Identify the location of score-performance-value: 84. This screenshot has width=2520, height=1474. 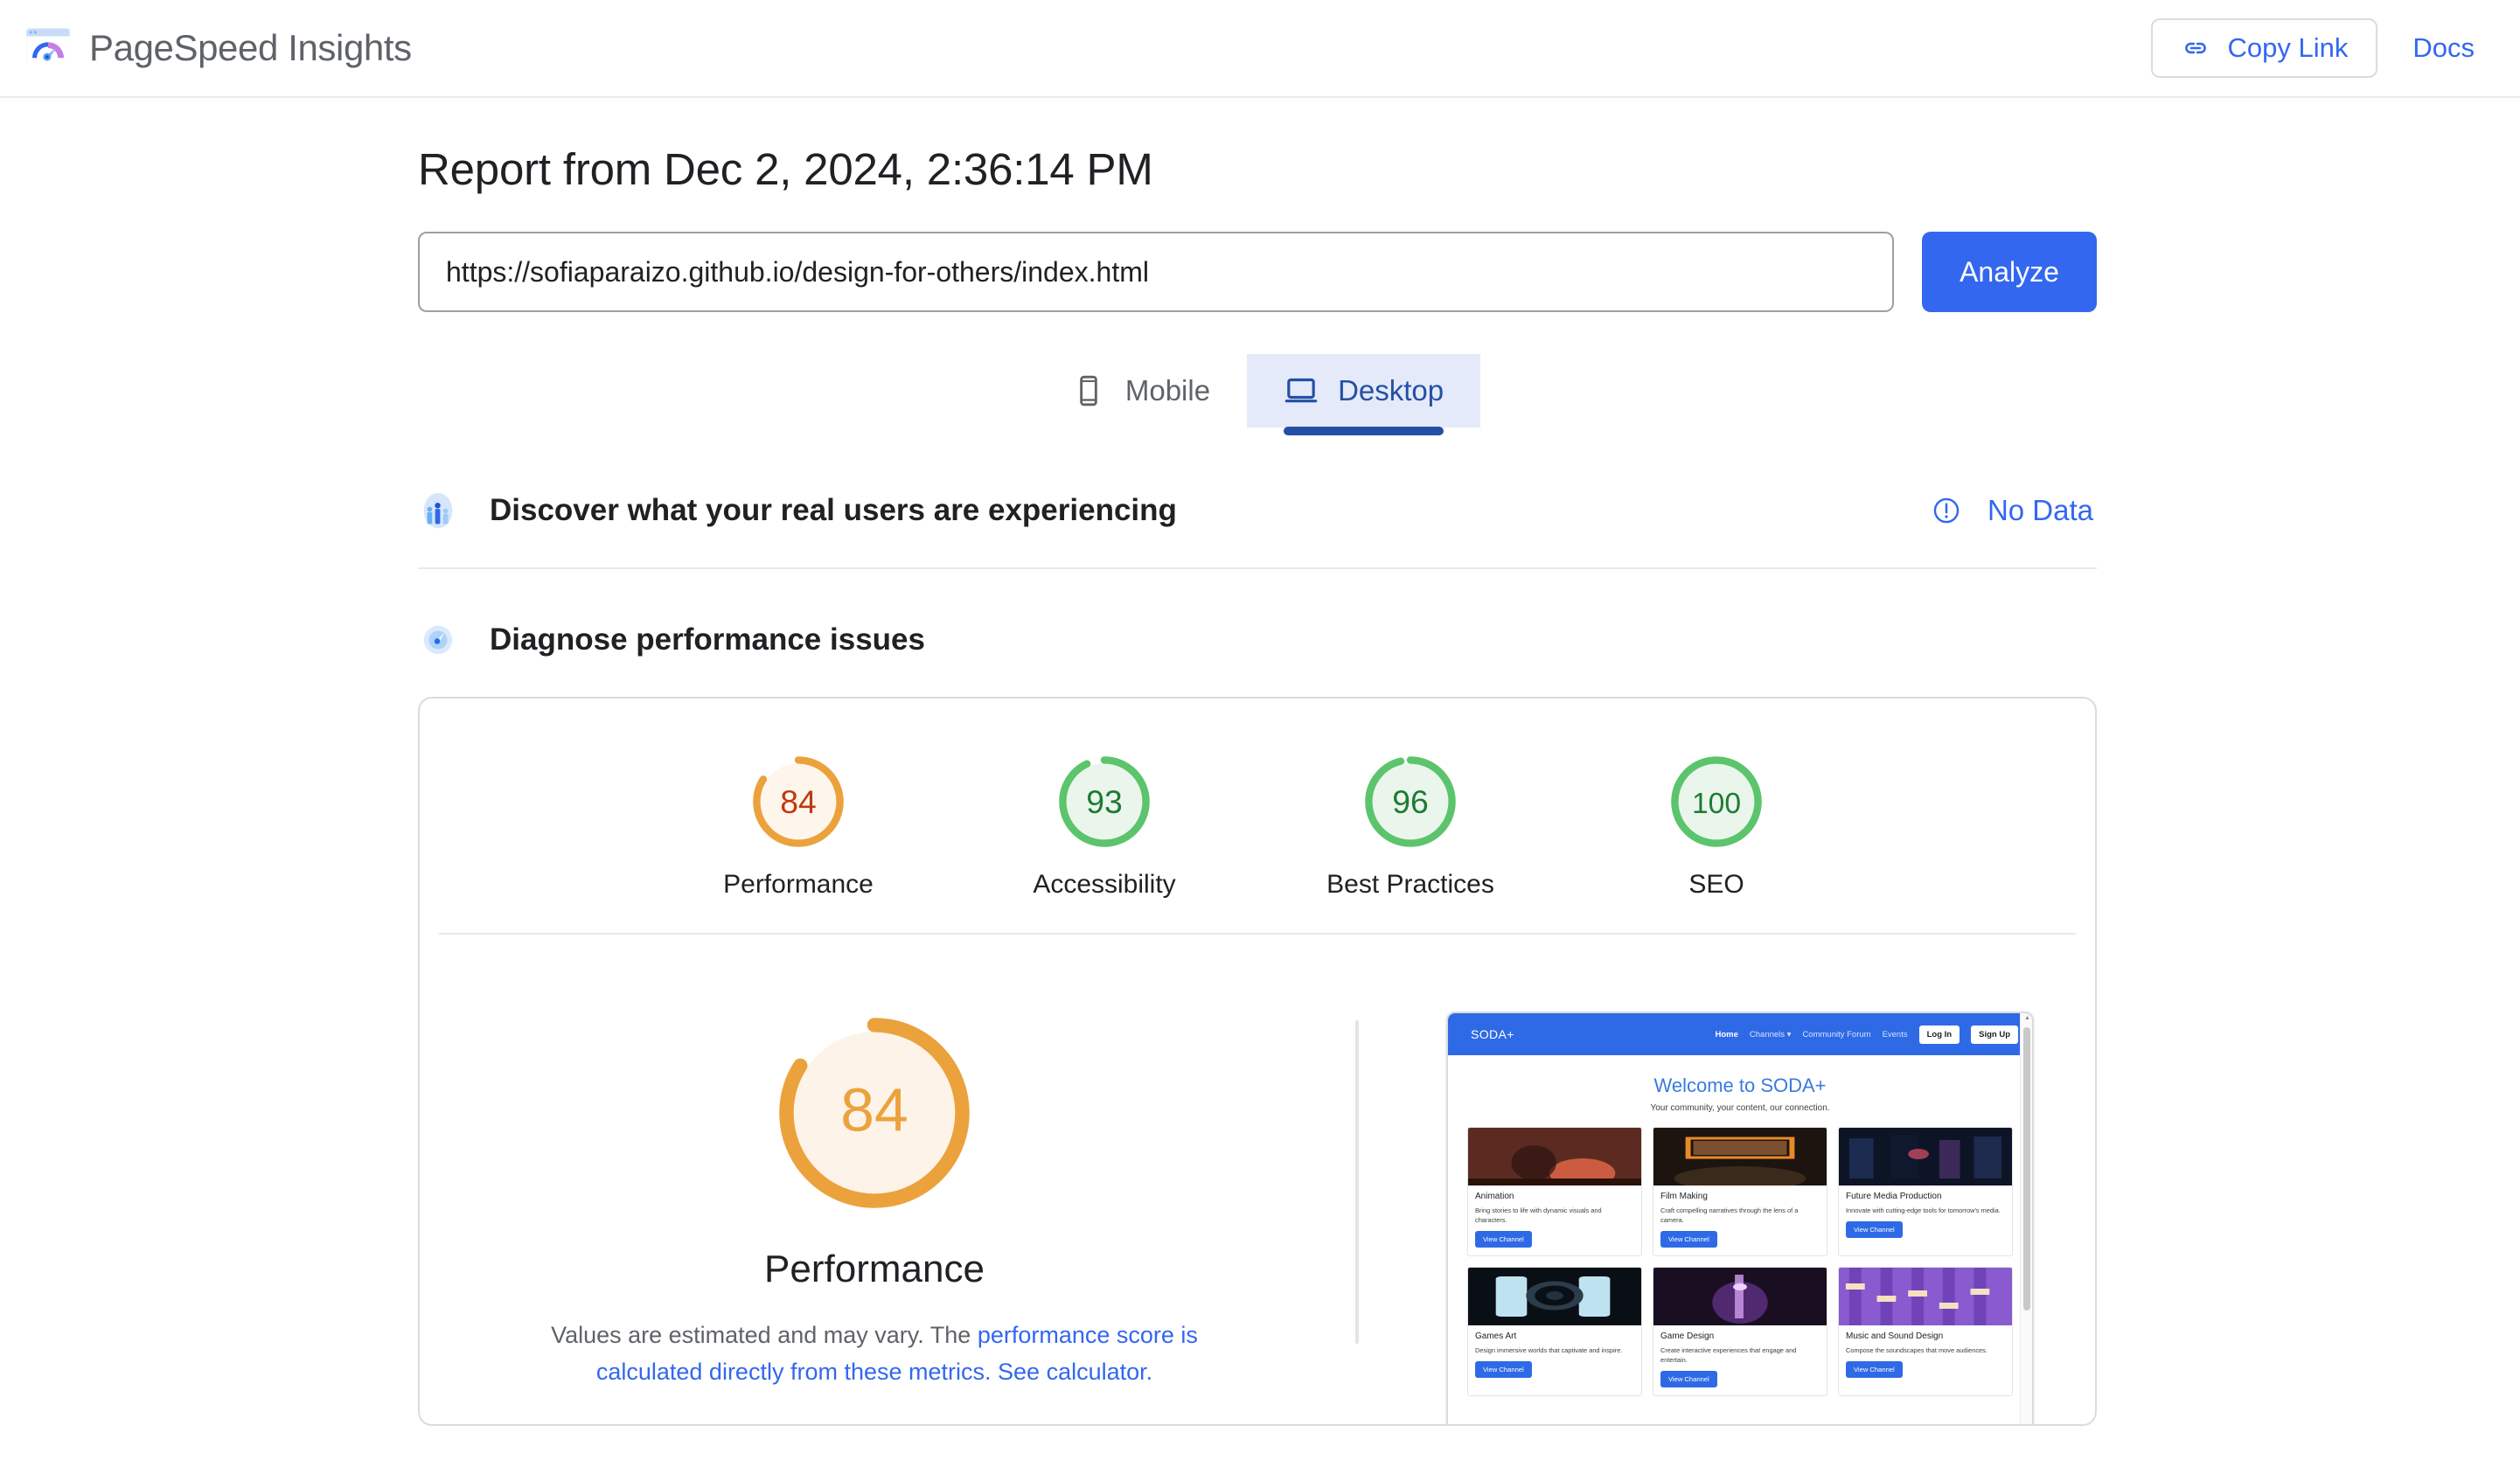
(798, 801).